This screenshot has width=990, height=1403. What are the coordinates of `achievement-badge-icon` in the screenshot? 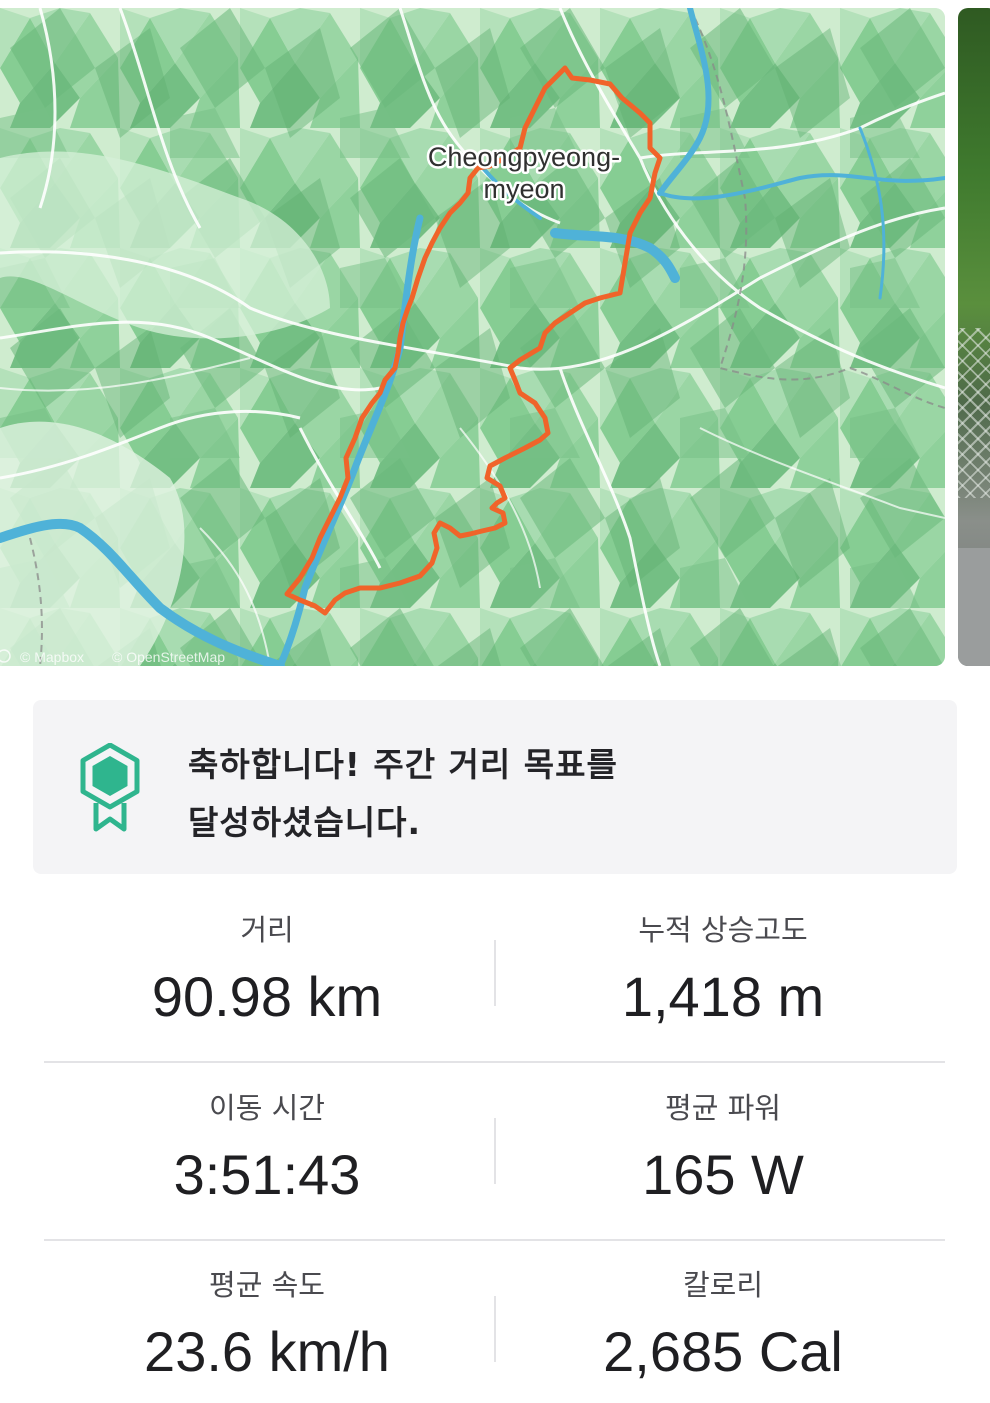 It's located at (110, 787).